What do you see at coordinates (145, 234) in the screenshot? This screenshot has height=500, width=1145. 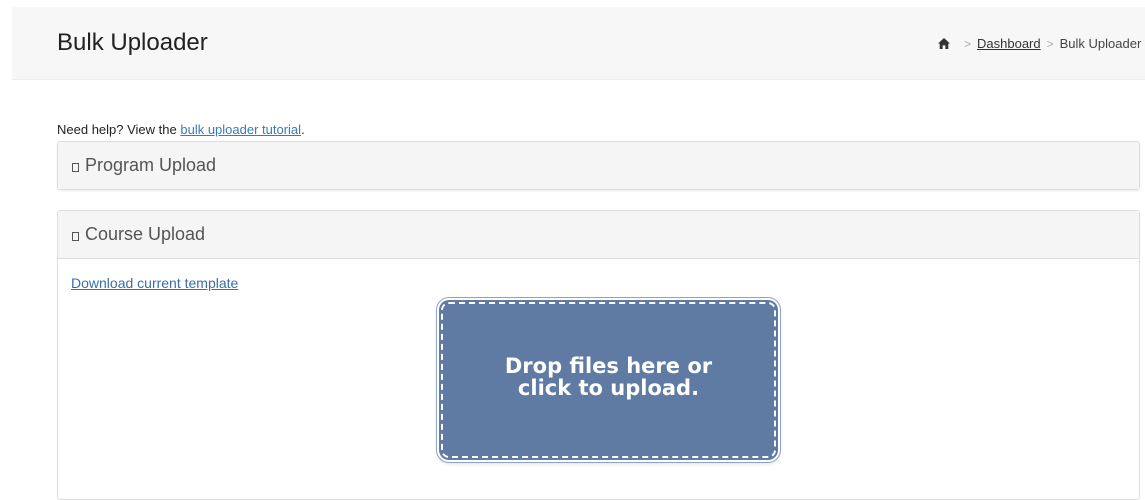 I see `course-upload-title: Course Upload` at bounding box center [145, 234].